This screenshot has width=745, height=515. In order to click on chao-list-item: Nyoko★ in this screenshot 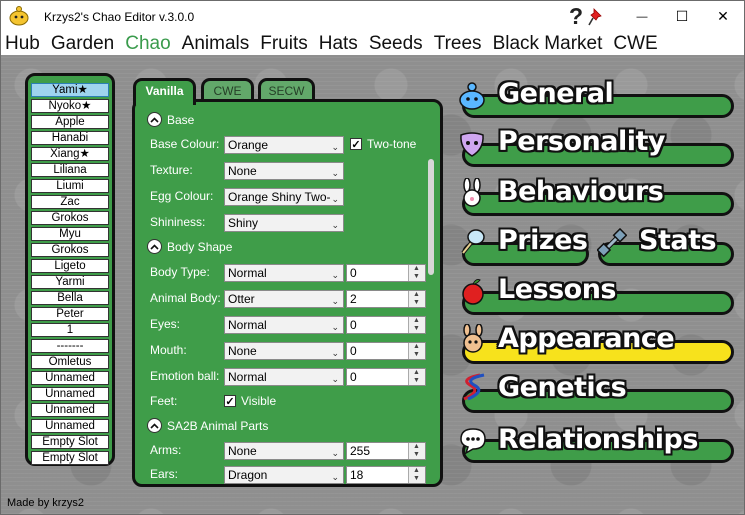, I will do `click(70, 106)`.